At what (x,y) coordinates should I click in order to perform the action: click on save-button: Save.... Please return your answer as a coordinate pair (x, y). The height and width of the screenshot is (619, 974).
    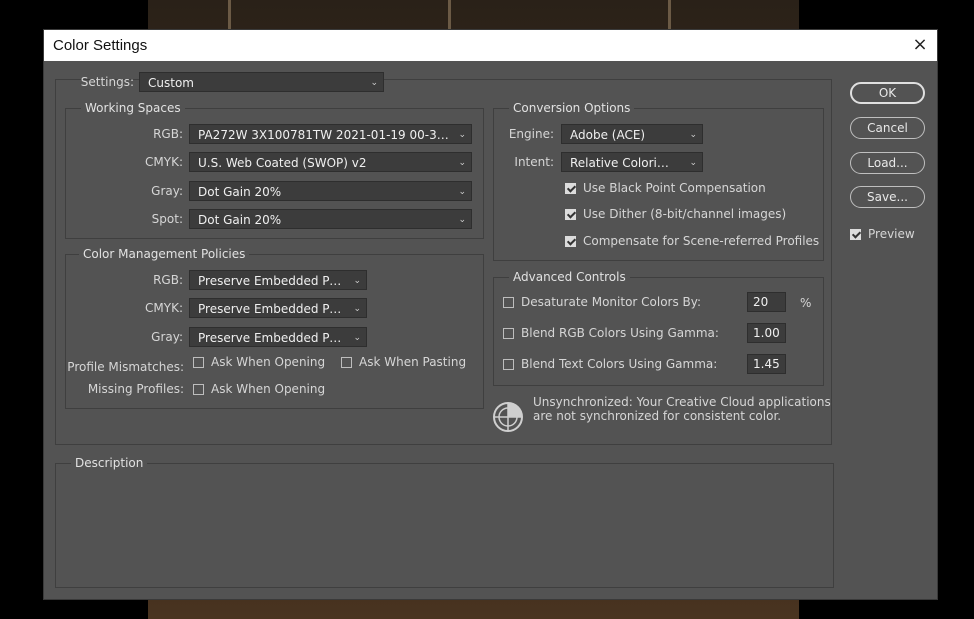
    Looking at the image, I should click on (887, 197).